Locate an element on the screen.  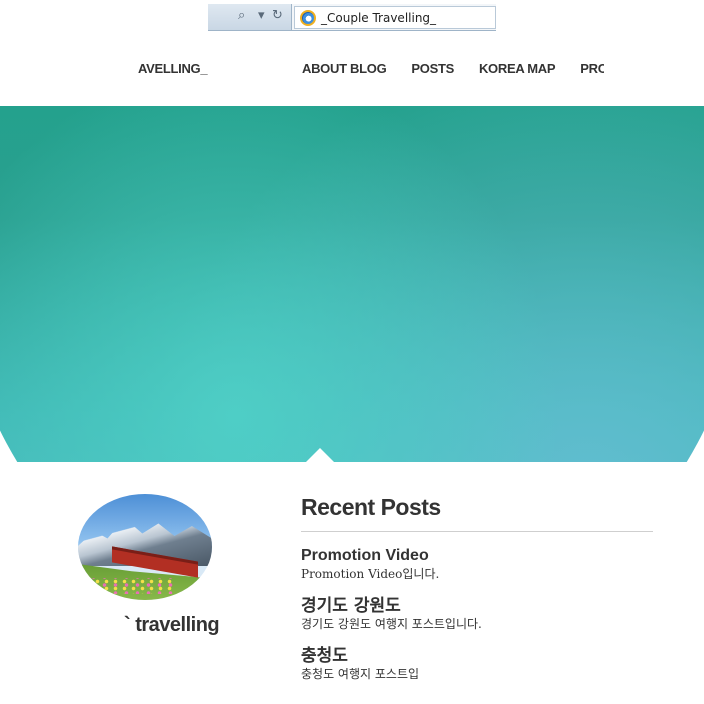
menu-korea-map: KOREA MAP is located at coordinates (517, 68).